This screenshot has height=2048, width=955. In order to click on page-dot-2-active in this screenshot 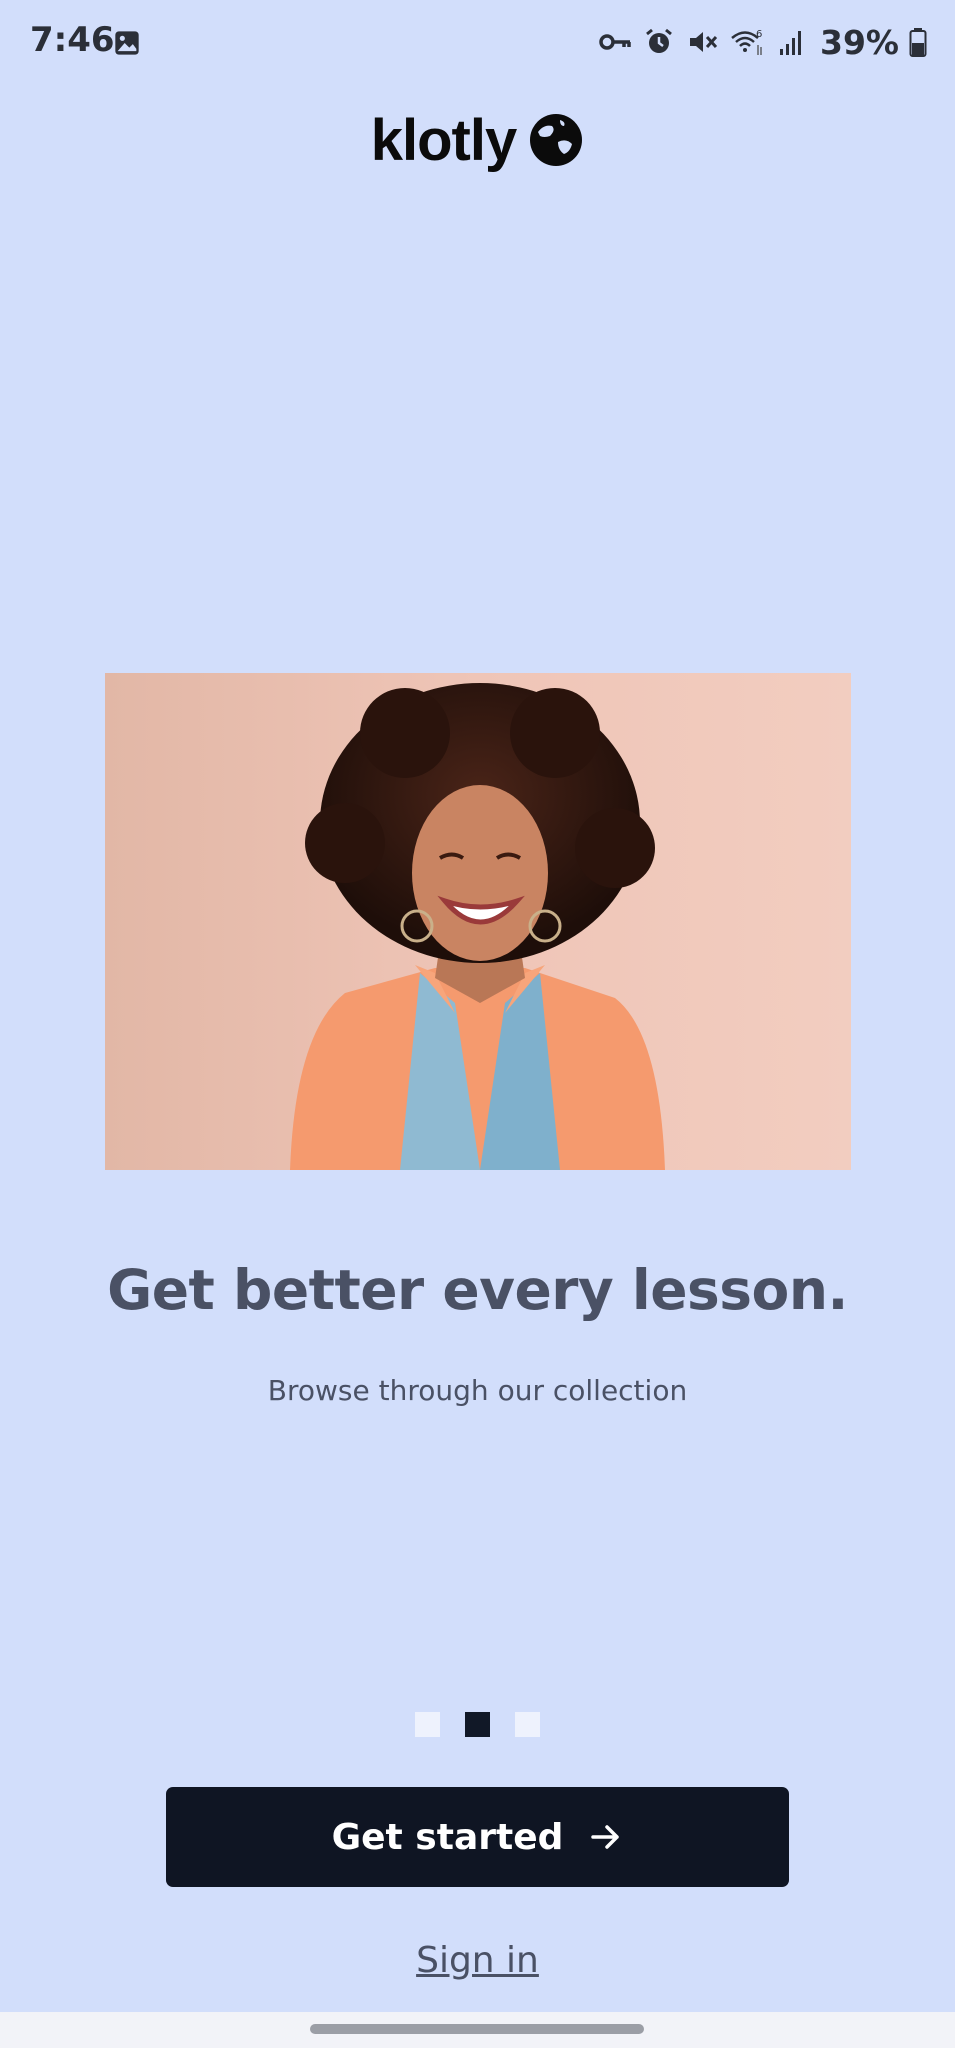, I will do `click(477, 1724)`.